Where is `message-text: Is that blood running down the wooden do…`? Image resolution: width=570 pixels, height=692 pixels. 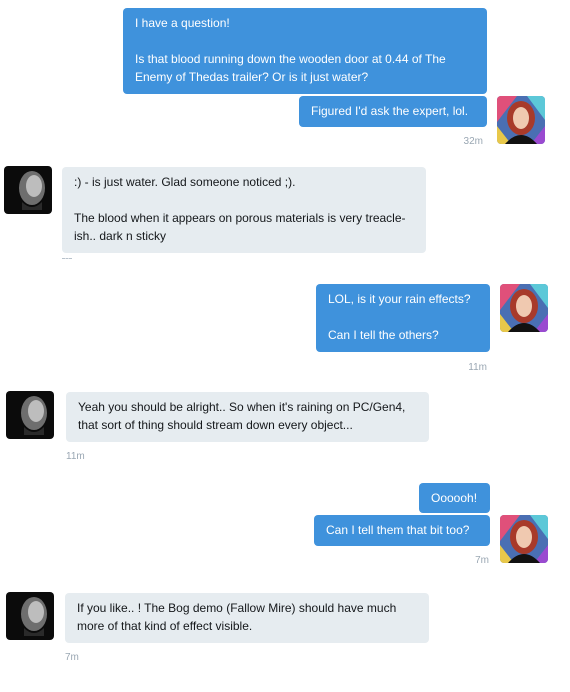 message-text: Is that blood running down the wooden do… is located at coordinates (290, 68).